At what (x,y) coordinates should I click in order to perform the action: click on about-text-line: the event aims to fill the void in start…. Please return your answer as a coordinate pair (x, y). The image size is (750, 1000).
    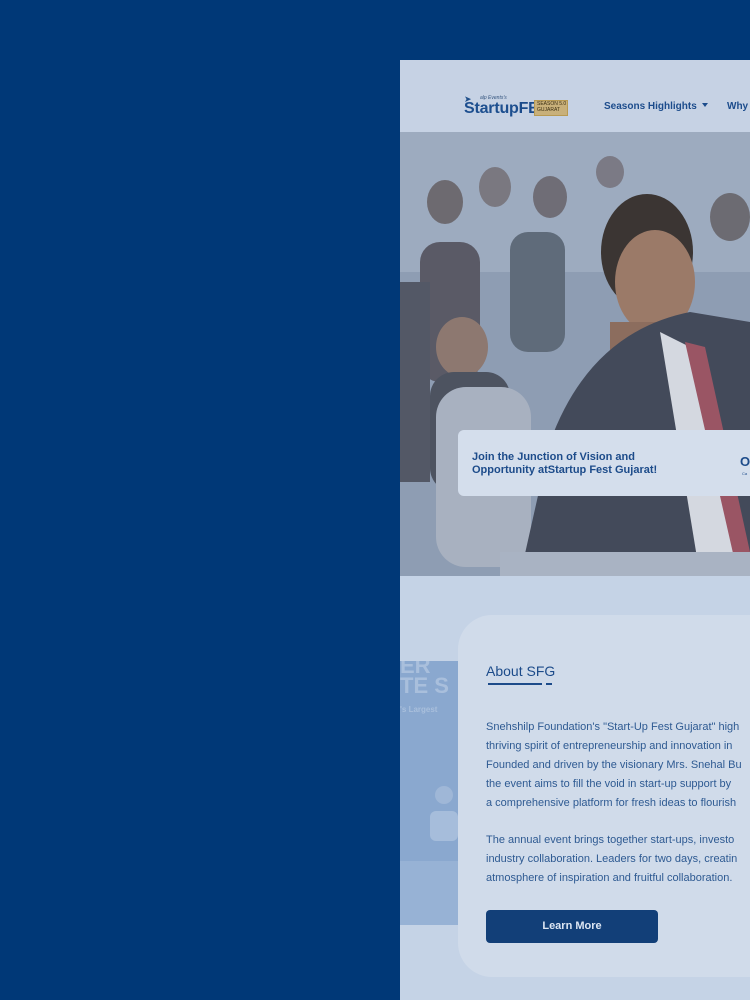
    Looking at the image, I should click on (609, 784).